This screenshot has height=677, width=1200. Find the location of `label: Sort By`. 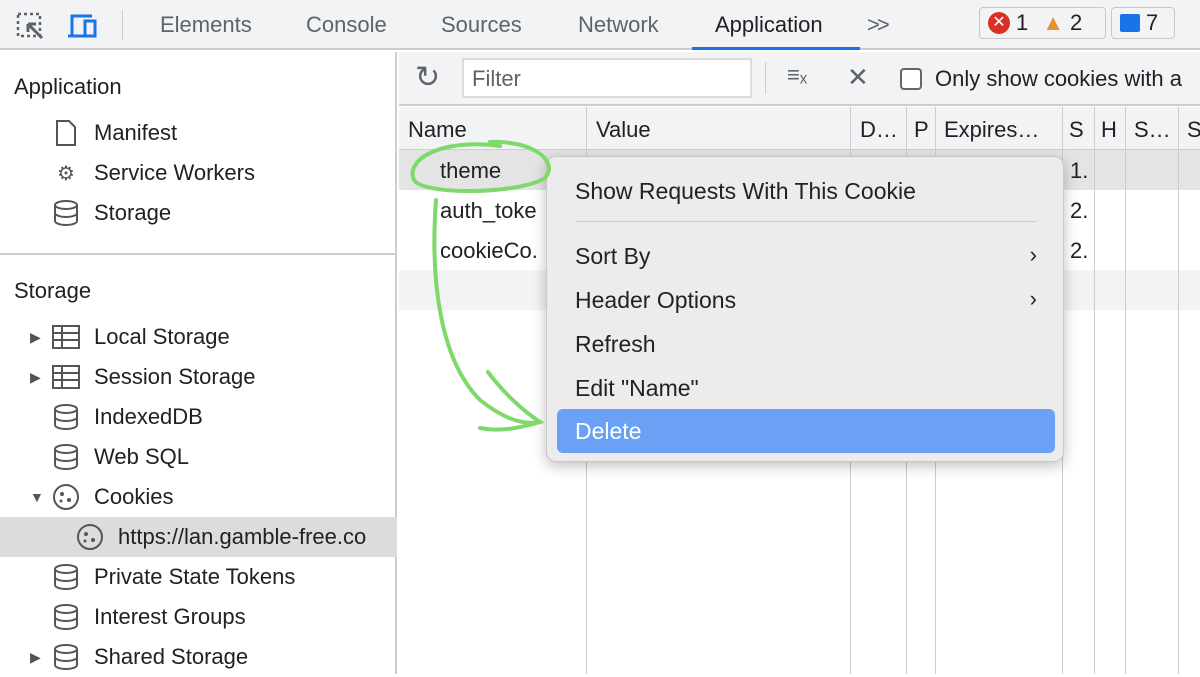

label: Sort By is located at coordinates (613, 256).